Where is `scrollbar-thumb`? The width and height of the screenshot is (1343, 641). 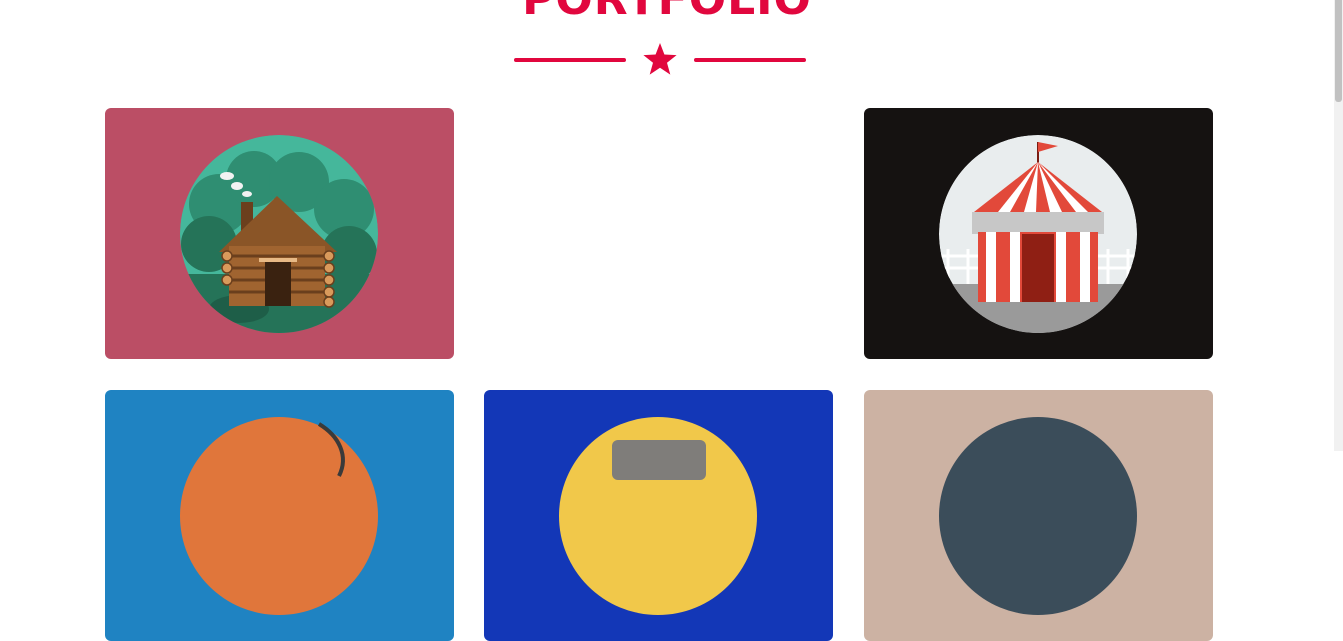 scrollbar-thumb is located at coordinates (1338, 51).